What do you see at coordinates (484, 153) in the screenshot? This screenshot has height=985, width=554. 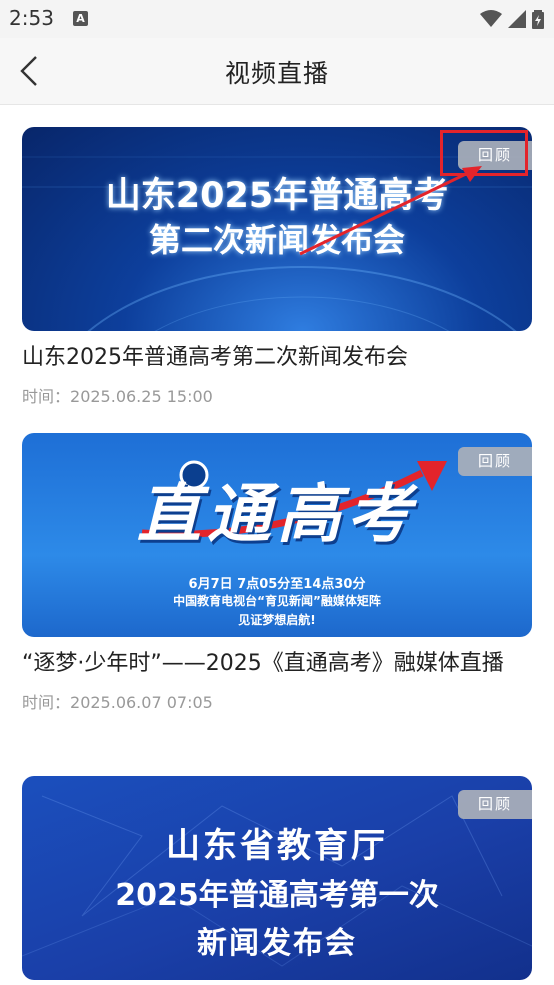 I see `annotation-highlight-box` at bounding box center [484, 153].